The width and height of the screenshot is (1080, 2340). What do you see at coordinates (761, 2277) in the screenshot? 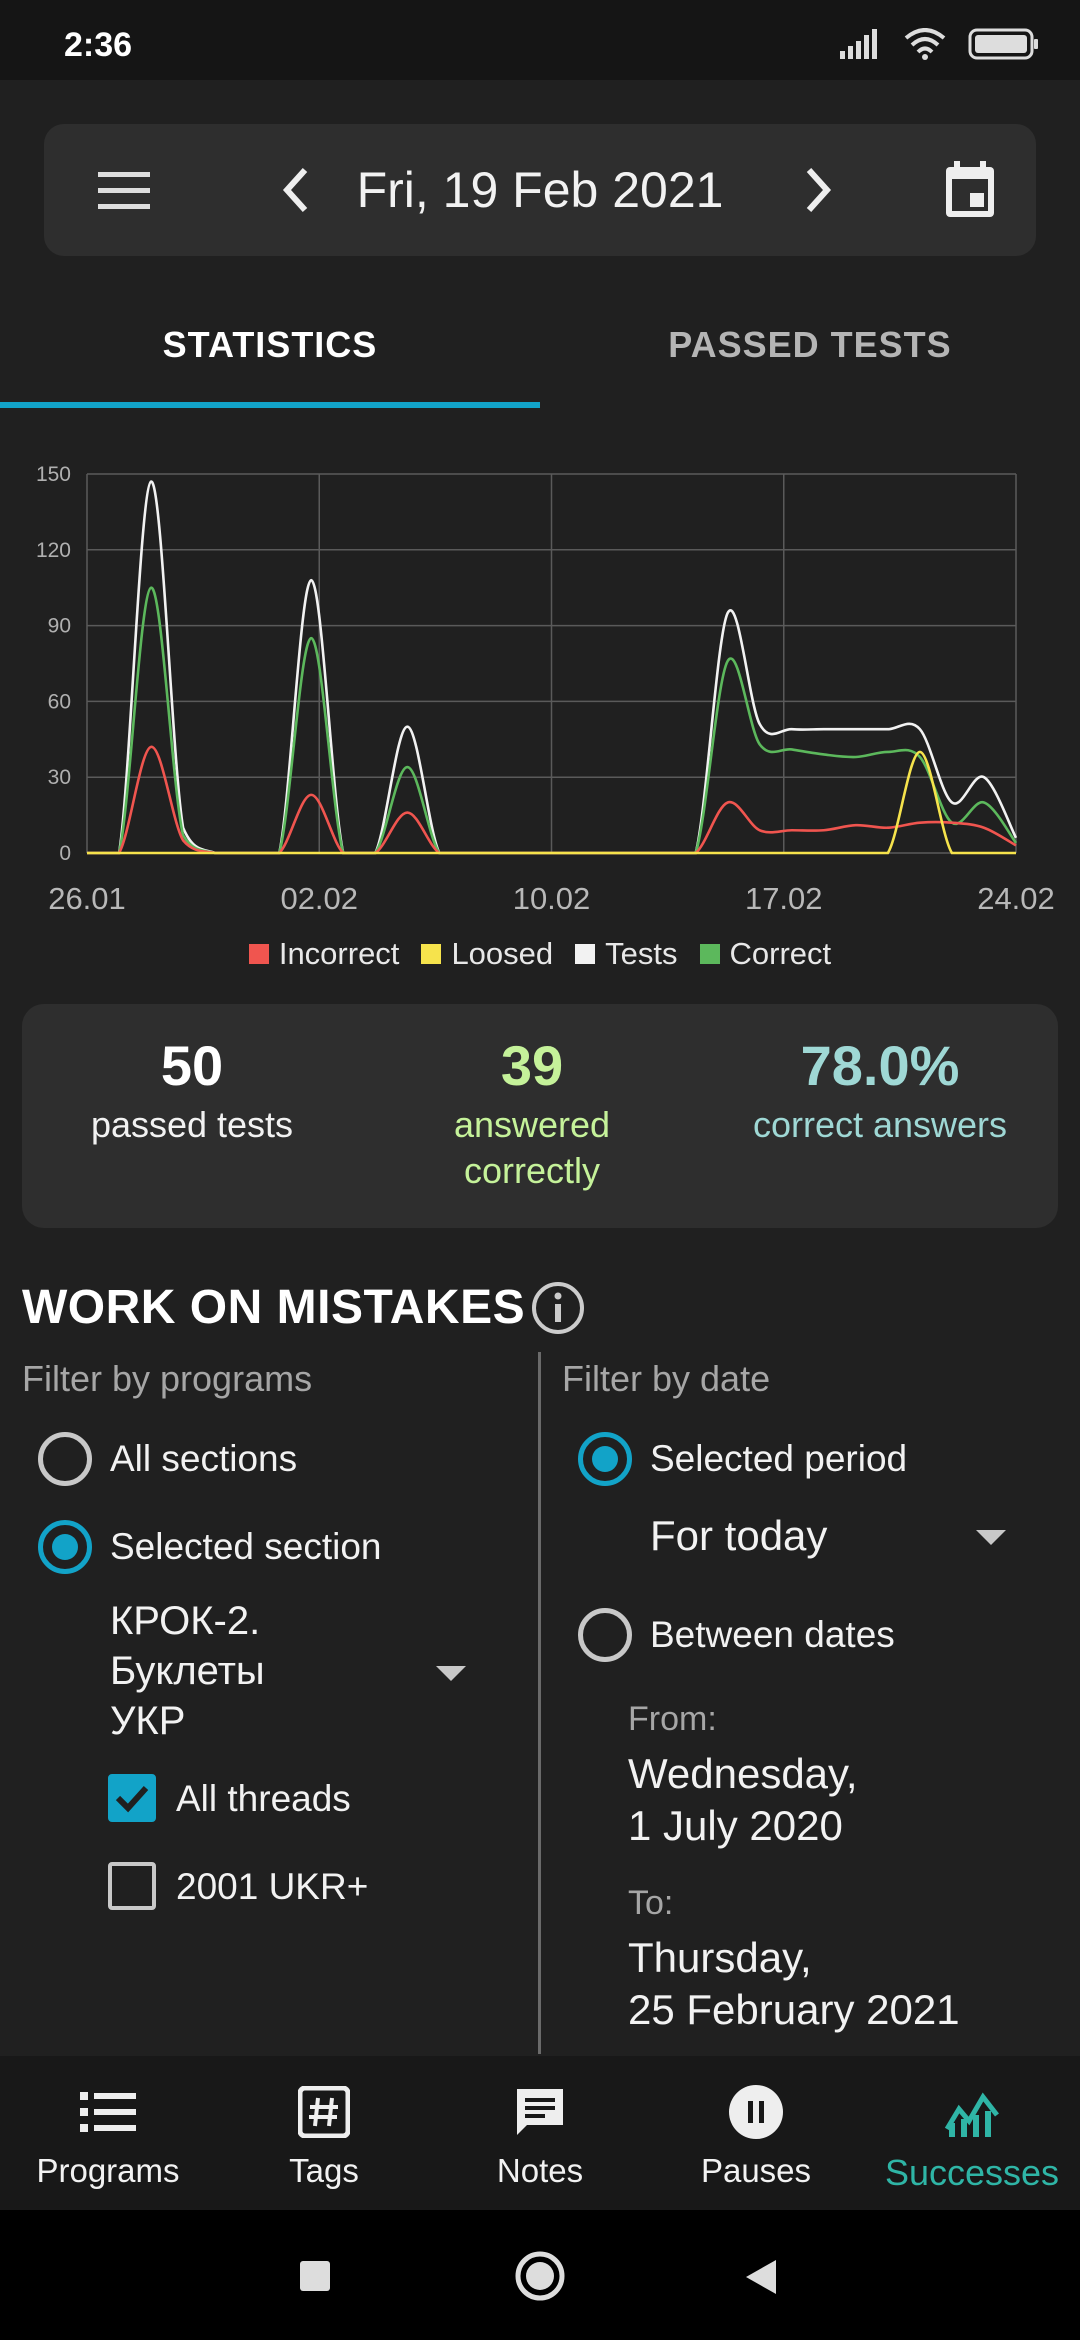
I see `back-icon` at bounding box center [761, 2277].